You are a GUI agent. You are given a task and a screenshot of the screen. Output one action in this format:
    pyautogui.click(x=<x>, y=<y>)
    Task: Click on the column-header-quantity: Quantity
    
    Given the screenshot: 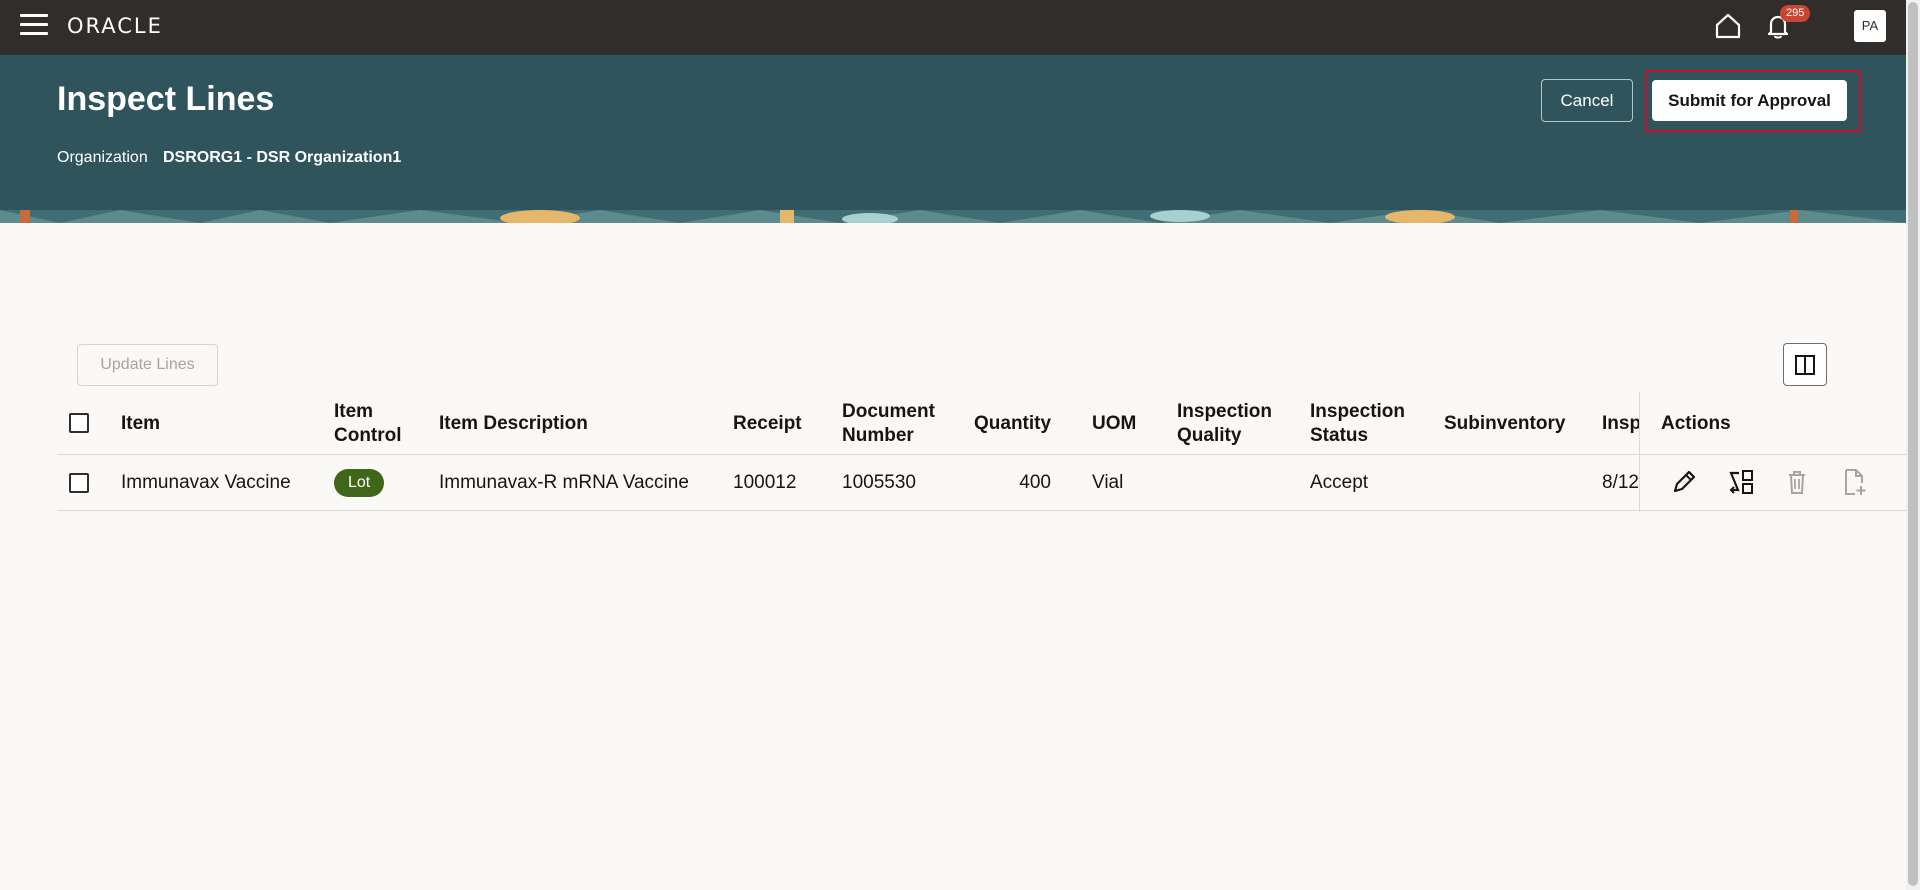 What is the action you would take?
    pyautogui.click(x=1012, y=424)
    